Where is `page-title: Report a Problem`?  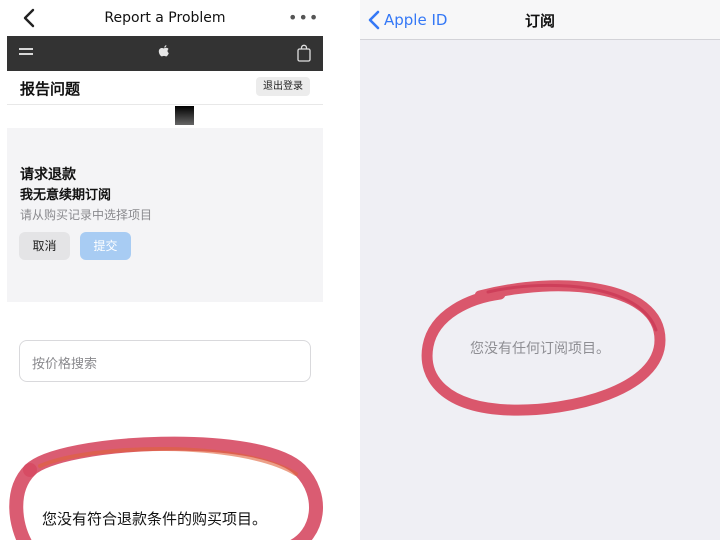
page-title: Report a Problem is located at coordinates (165, 18).